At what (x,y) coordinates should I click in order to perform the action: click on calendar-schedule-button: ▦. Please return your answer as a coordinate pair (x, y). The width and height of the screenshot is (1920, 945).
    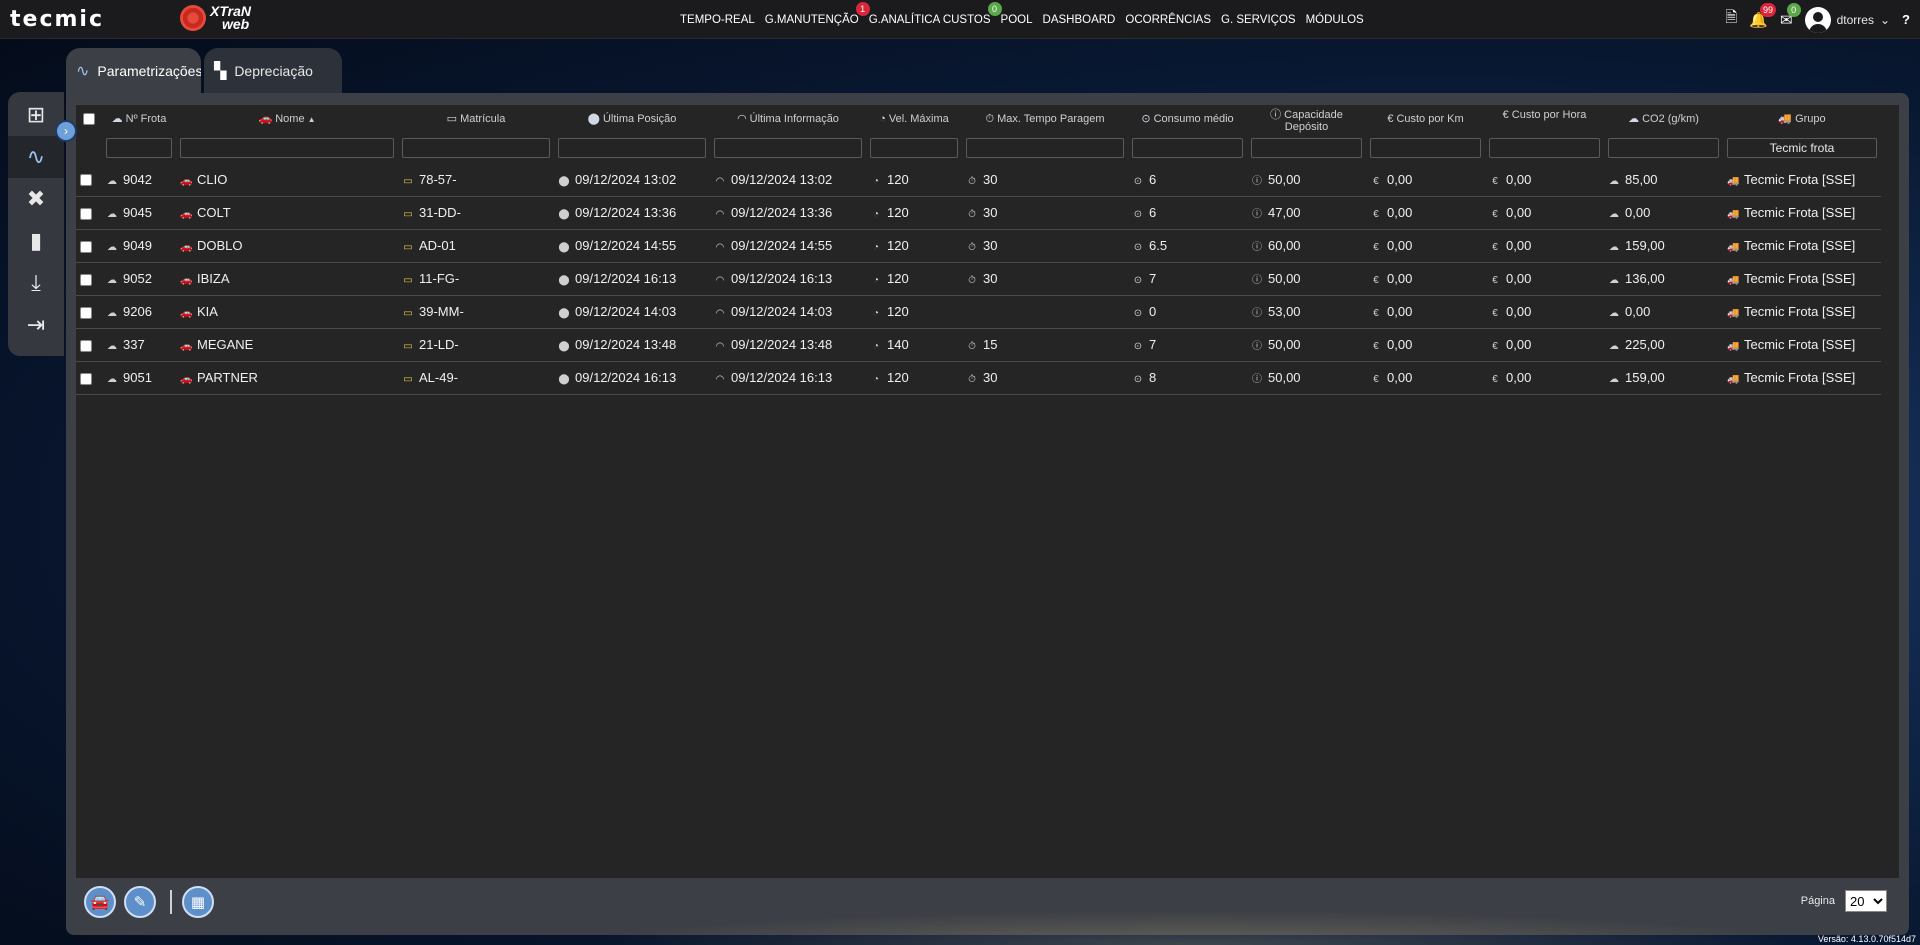
    Looking at the image, I should click on (198, 902).